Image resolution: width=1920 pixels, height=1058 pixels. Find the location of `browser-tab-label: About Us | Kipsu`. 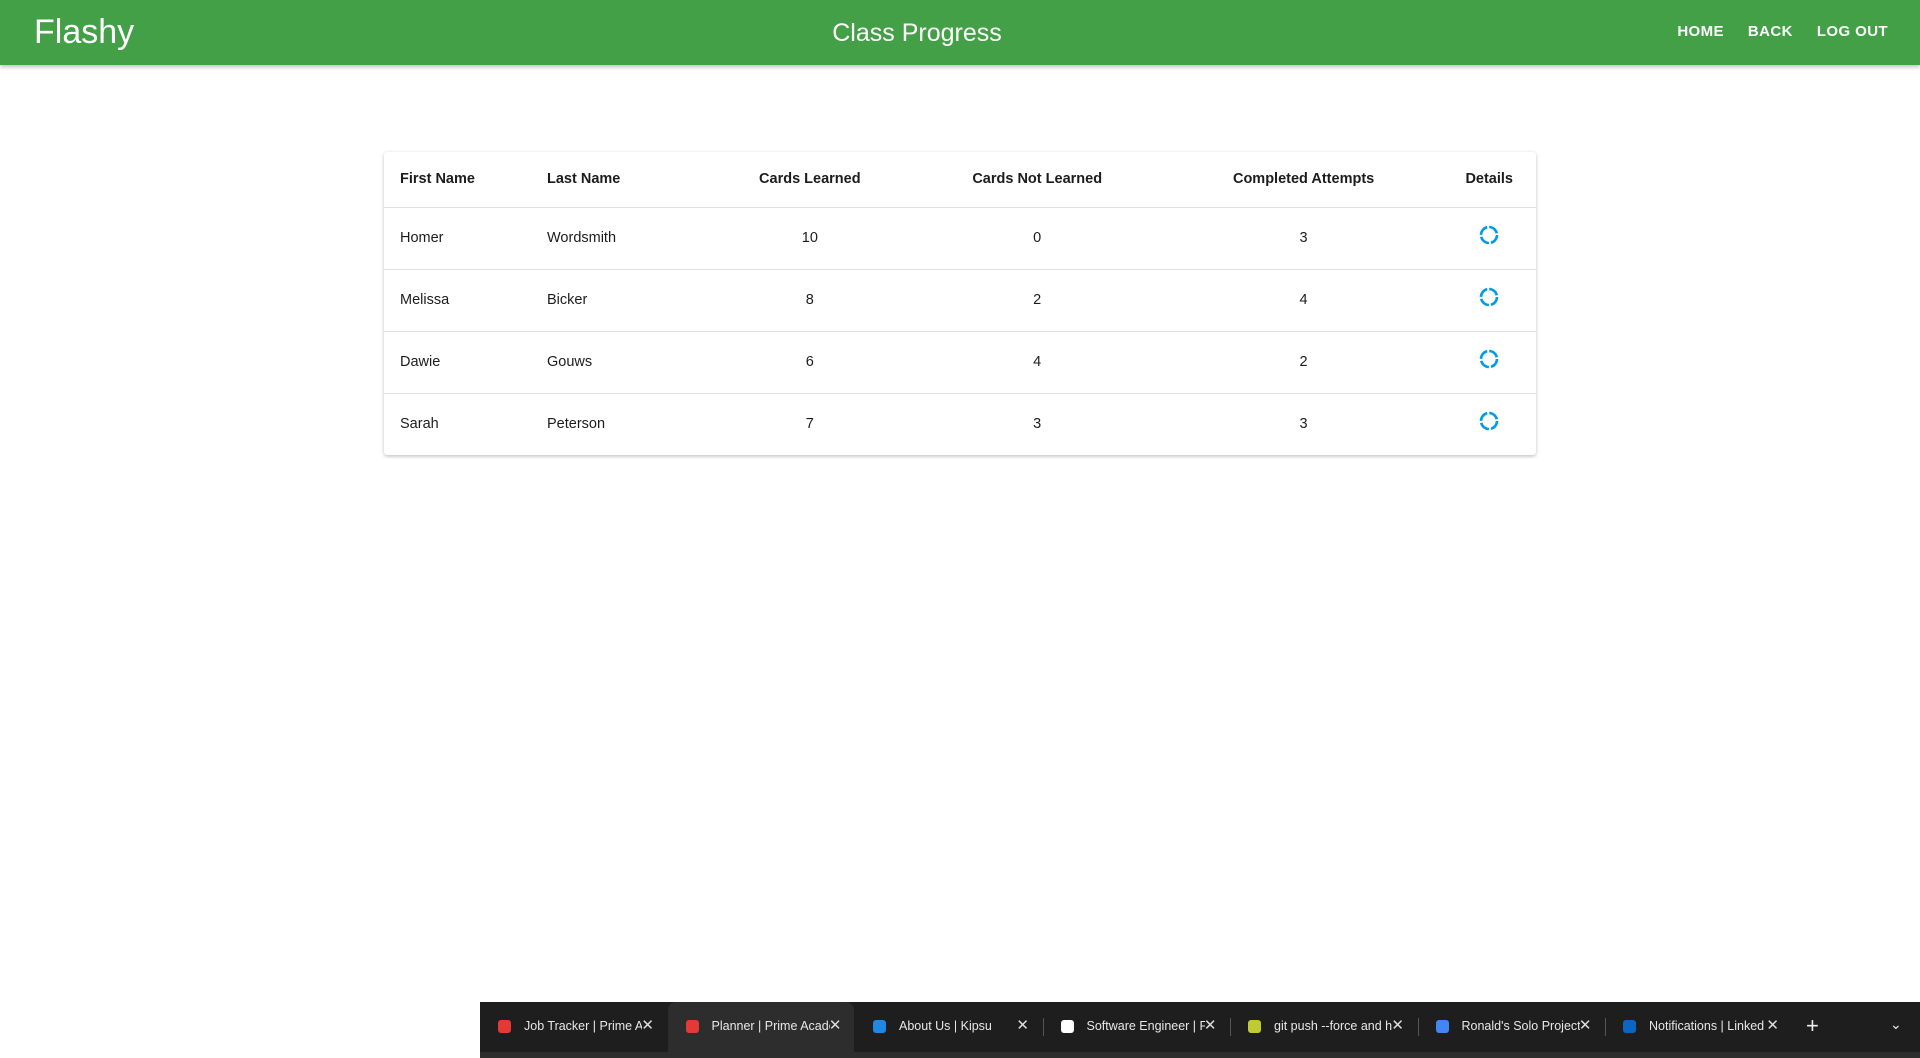

browser-tab-label: About Us | Kipsu is located at coordinates (945, 1026).